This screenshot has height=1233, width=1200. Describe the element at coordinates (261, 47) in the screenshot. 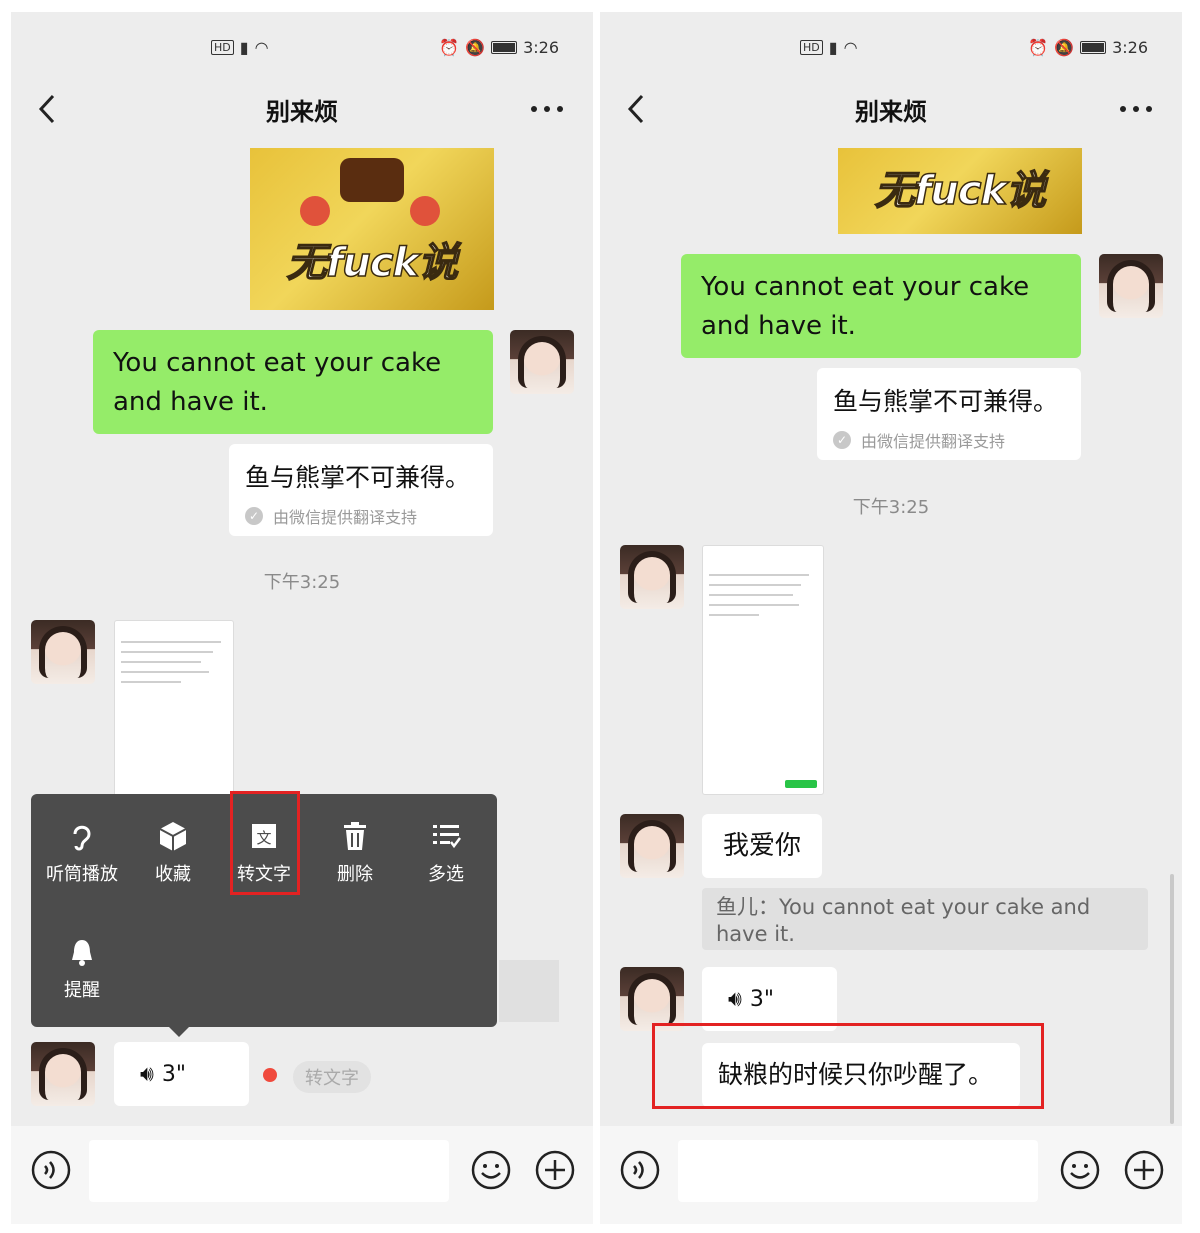

I see `wifi-icon: ◠` at that location.